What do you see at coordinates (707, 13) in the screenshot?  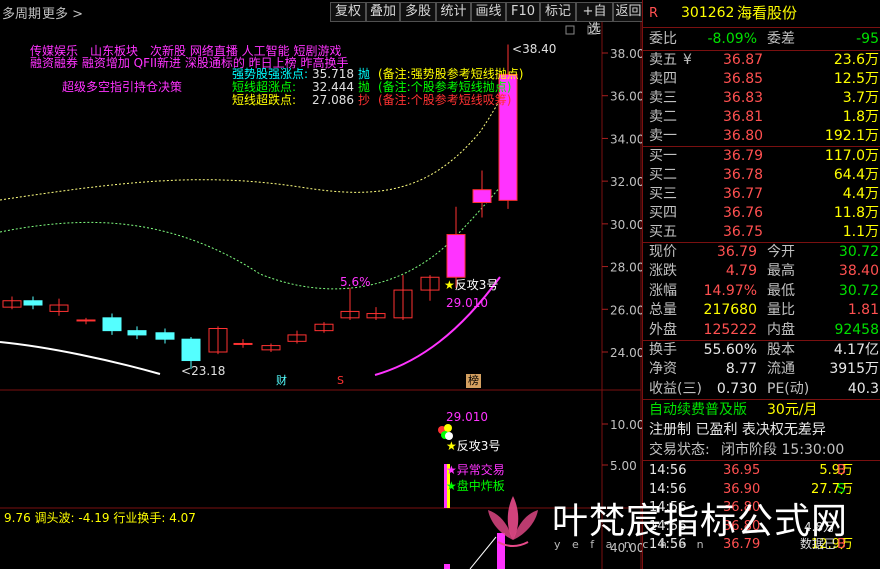 I see `stock-code: 301262` at bounding box center [707, 13].